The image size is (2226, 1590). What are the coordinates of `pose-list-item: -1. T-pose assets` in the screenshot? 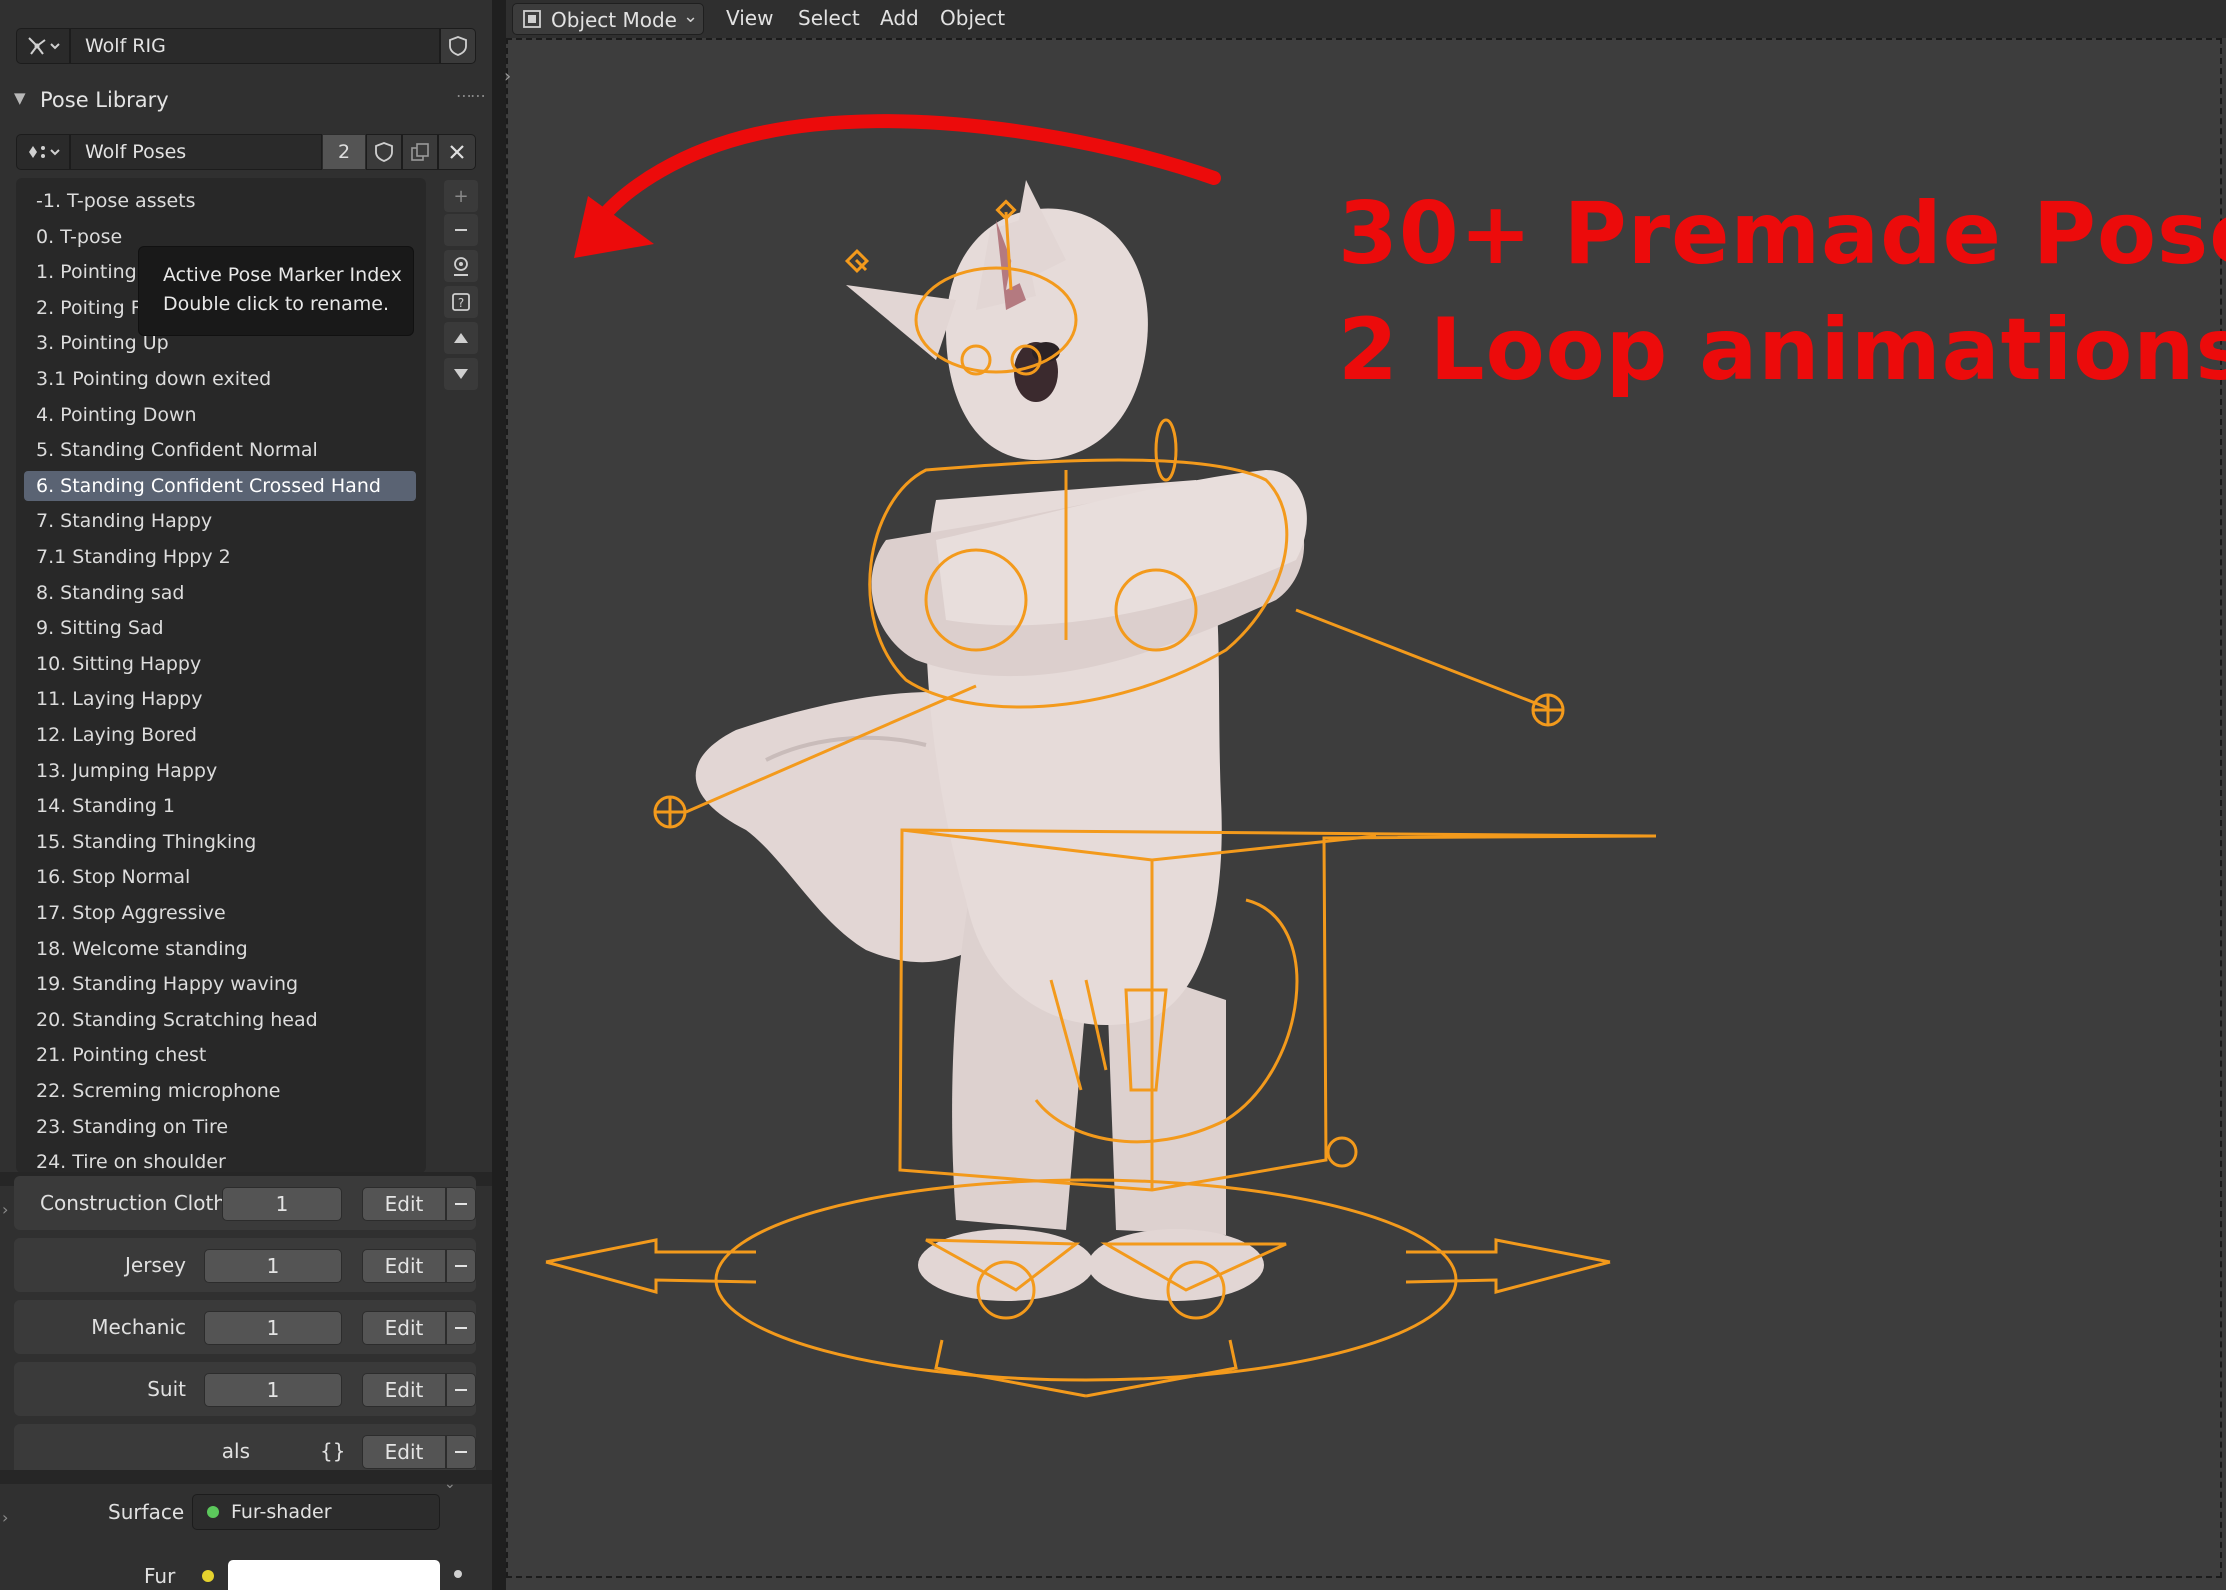 It's located at (220, 201).